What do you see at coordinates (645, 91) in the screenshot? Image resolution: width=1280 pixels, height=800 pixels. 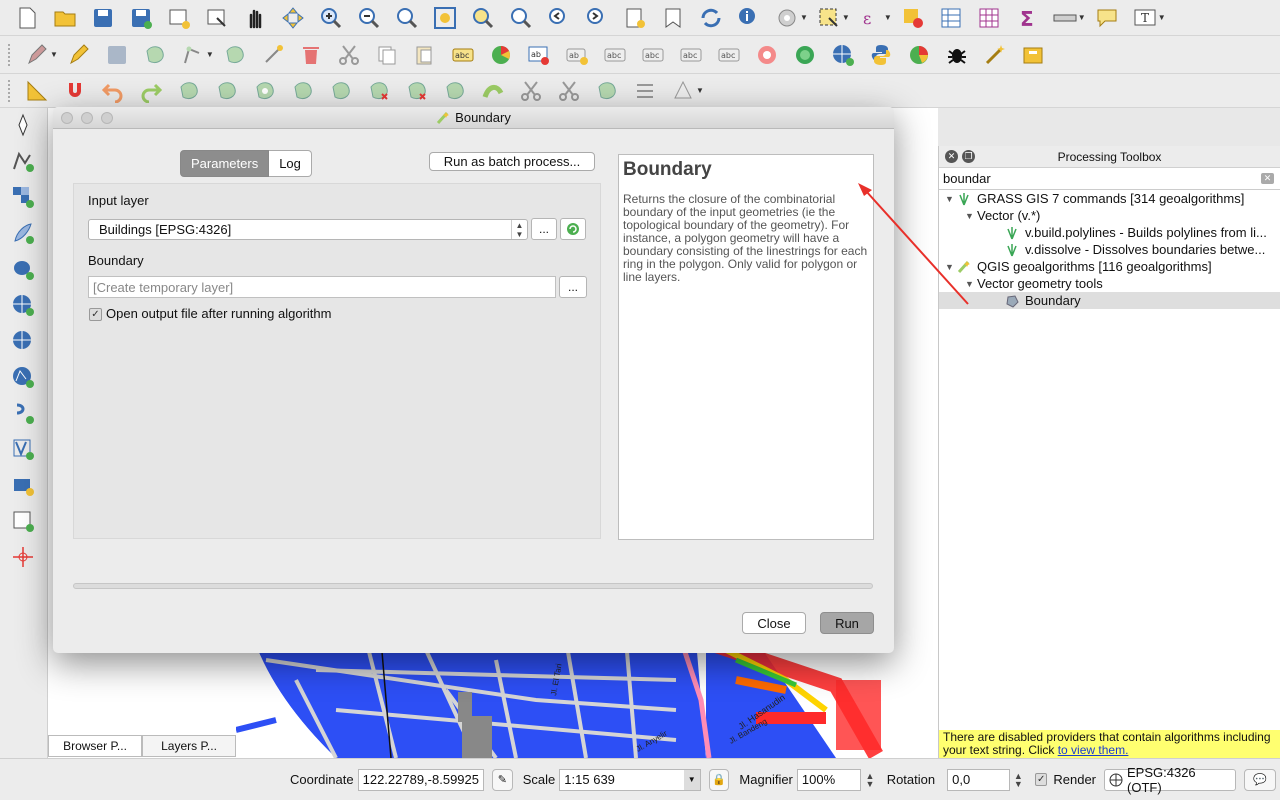 I see `merge-attributes-icon` at bounding box center [645, 91].